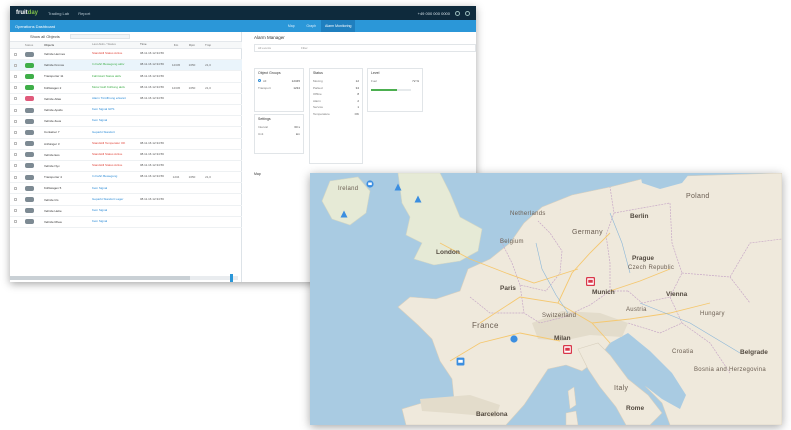  Describe the element at coordinates (126, 111) in the screenshot. I see `table-row: Vehicle Apollo Kein Signal GPS` at that location.